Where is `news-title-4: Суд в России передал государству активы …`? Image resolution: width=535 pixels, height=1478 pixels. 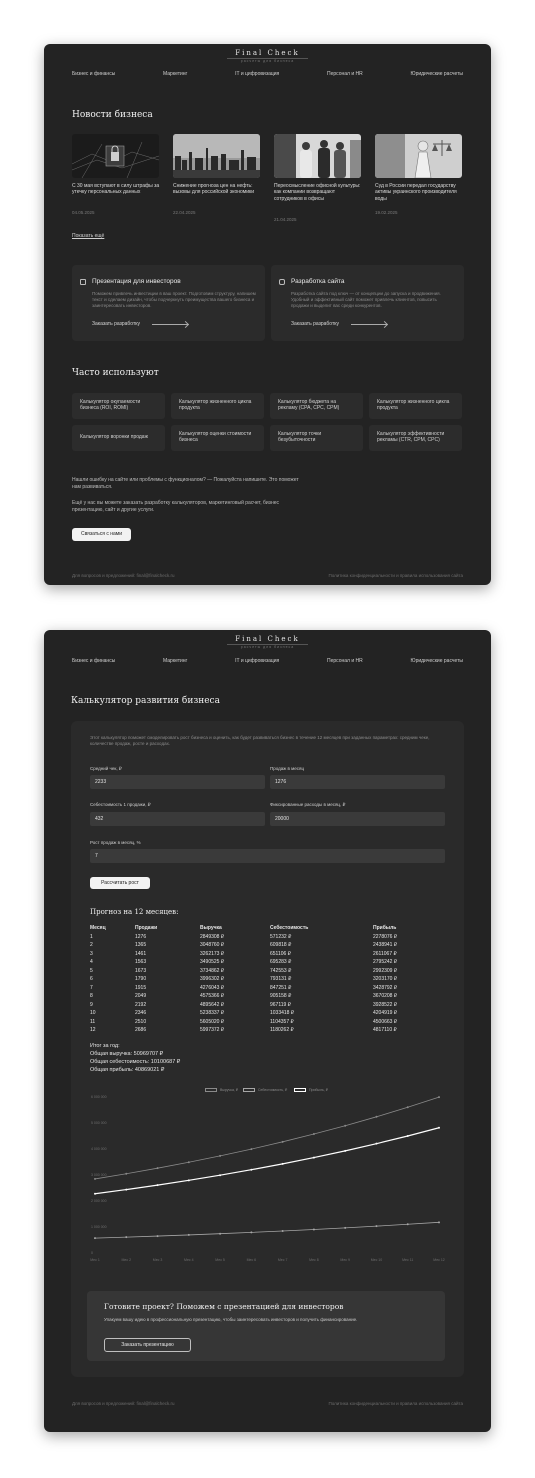 news-title-4: Суд в России передал государству активы … is located at coordinates (419, 192).